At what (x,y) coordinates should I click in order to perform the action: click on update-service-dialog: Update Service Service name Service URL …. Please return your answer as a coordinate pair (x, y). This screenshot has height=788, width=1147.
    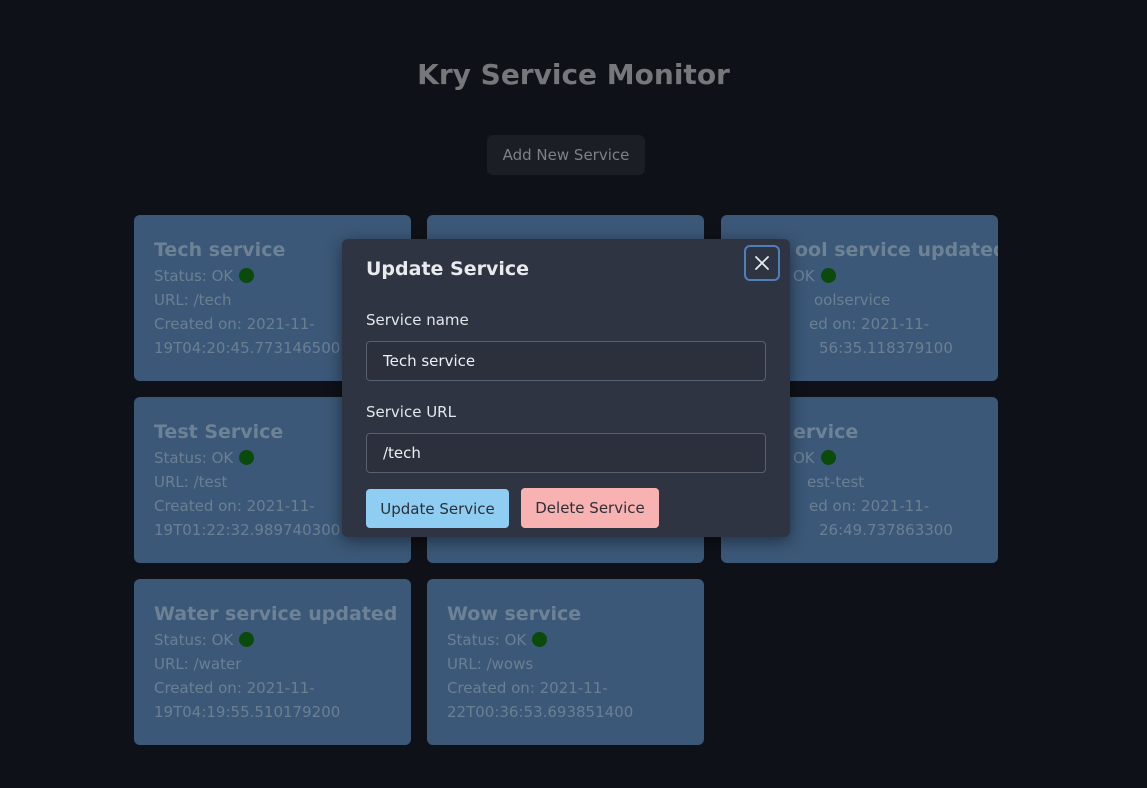
    Looking at the image, I should click on (566, 388).